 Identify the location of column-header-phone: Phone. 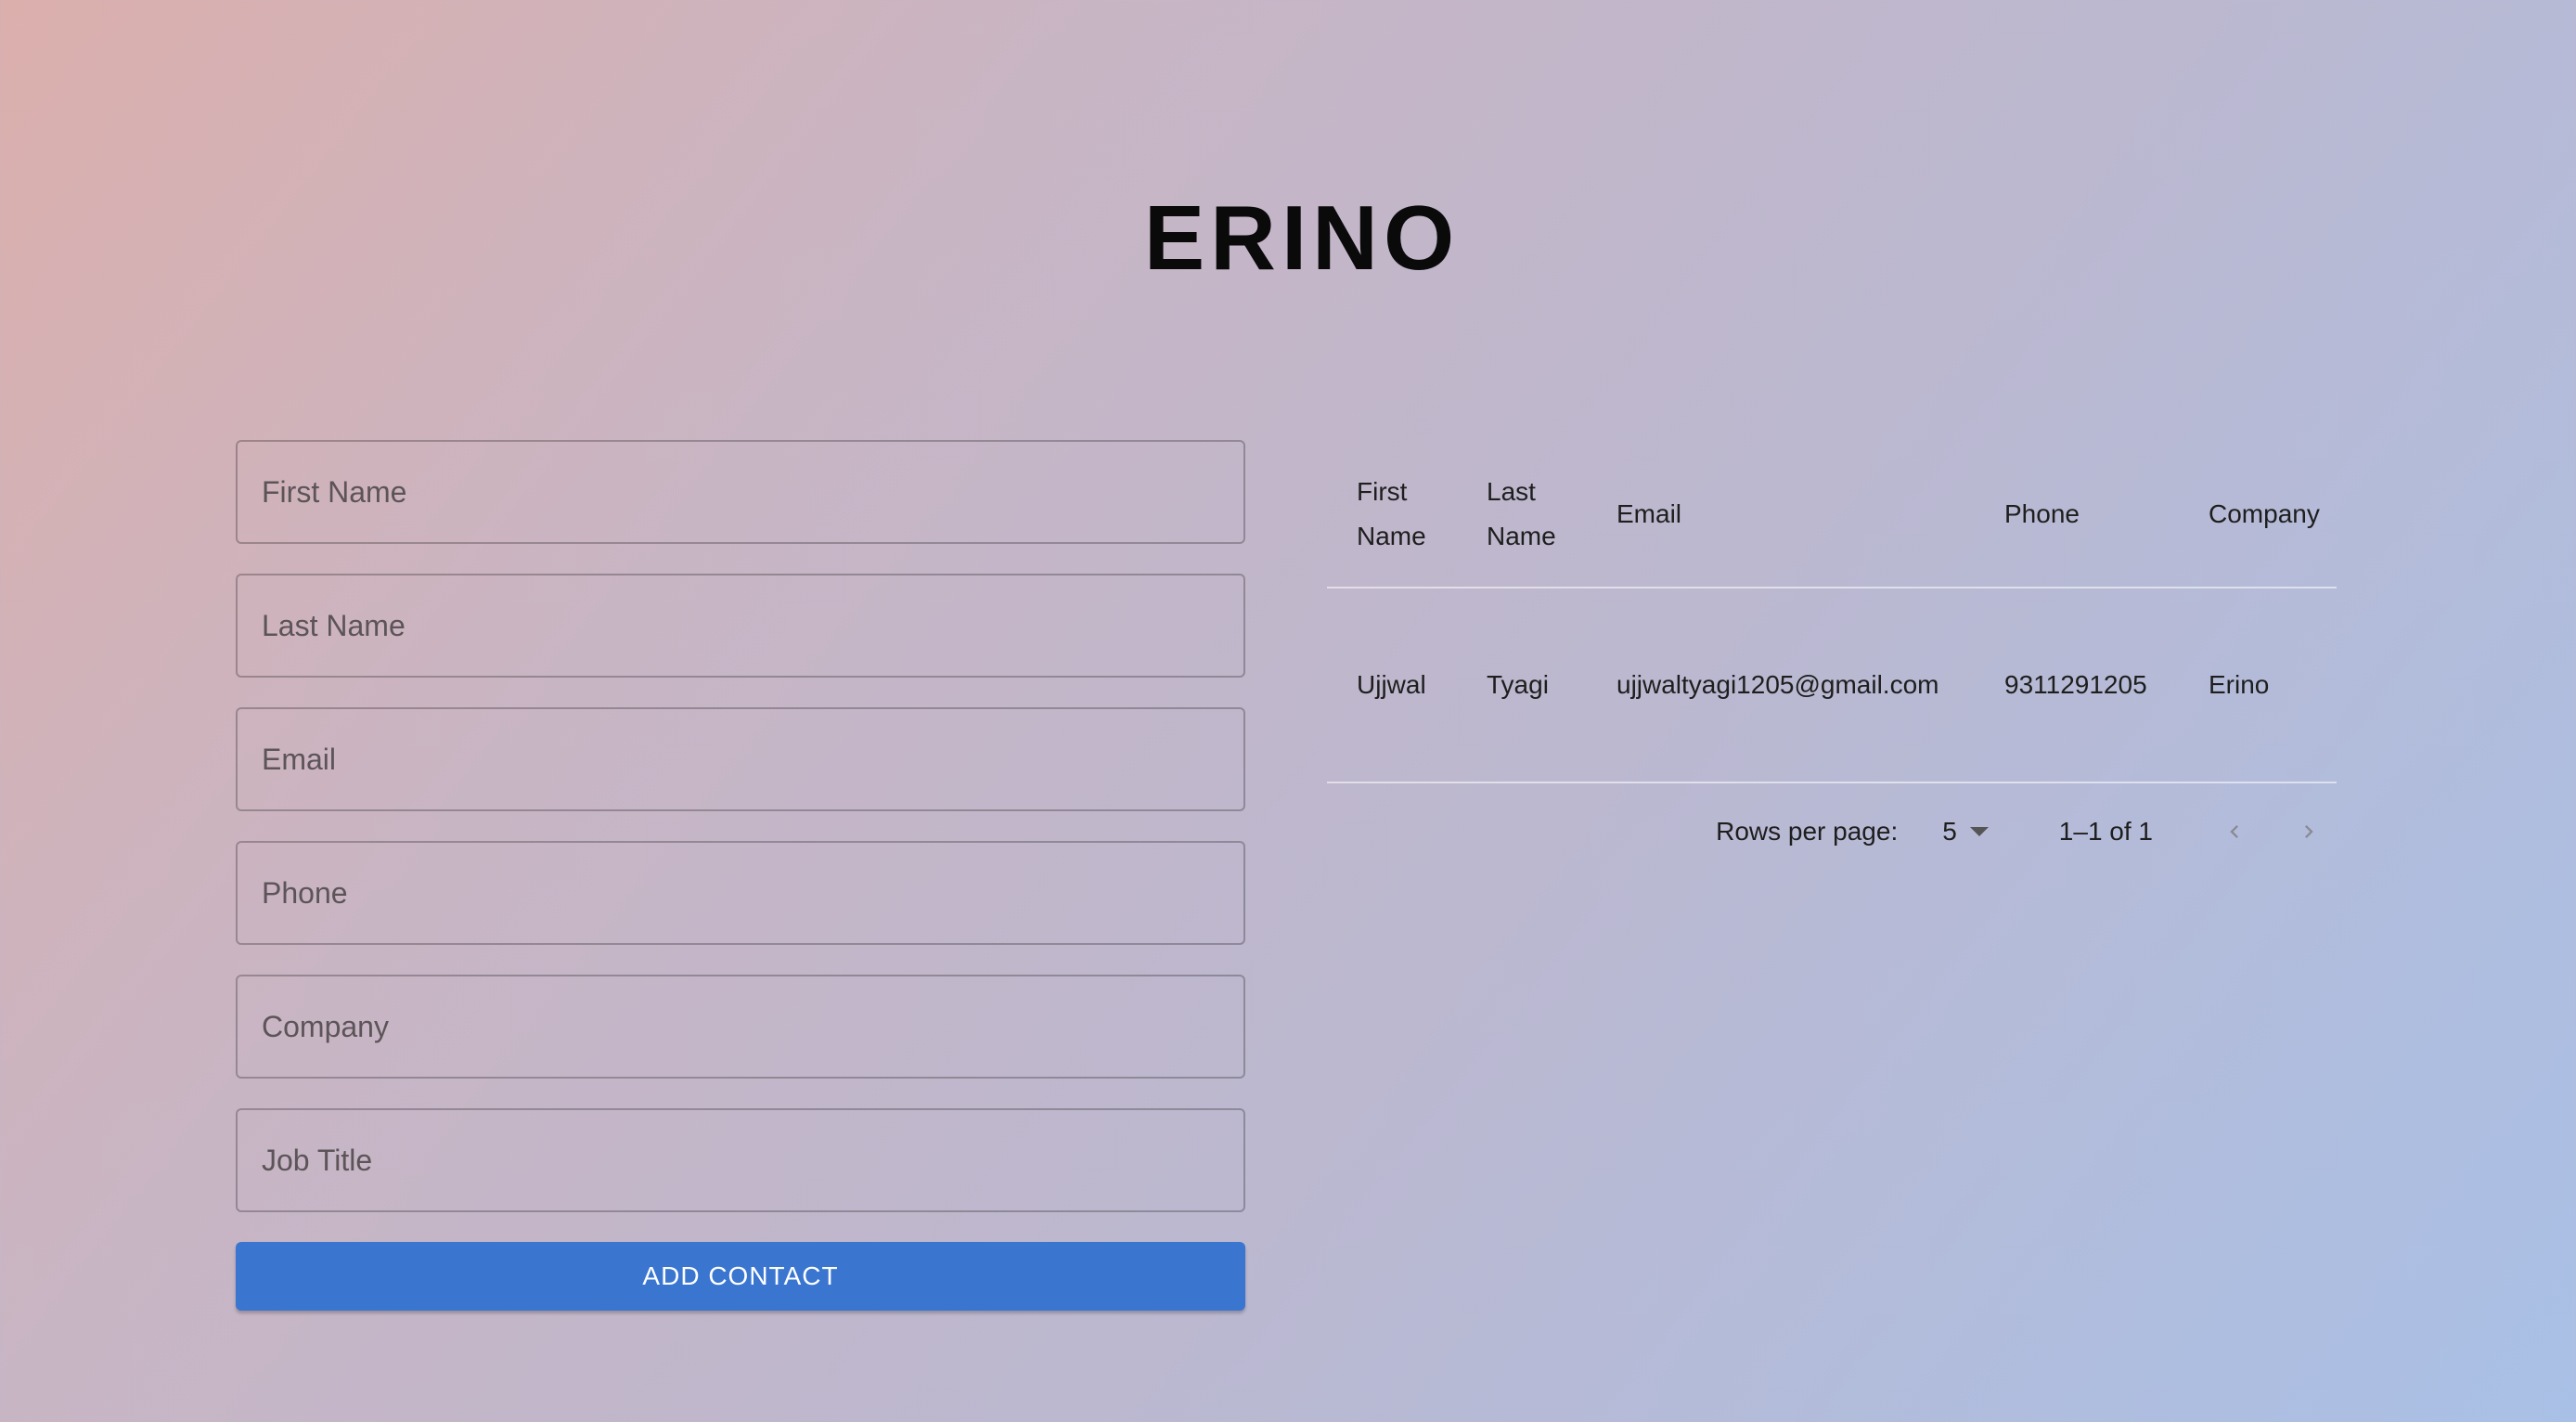
(2077, 515).